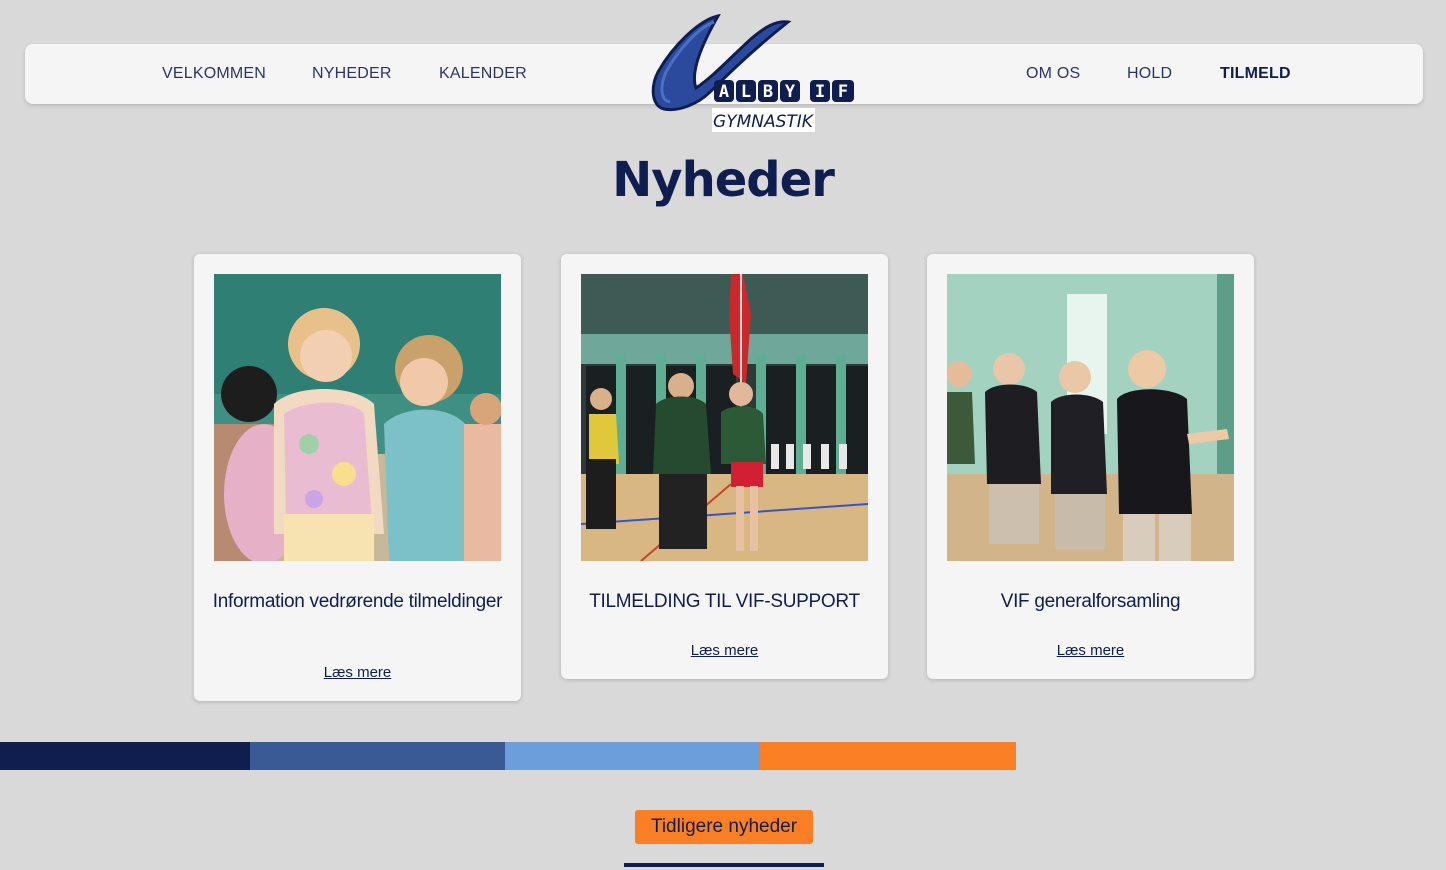 Image resolution: width=1446 pixels, height=870 pixels. Describe the element at coordinates (357, 417) in the screenshot. I see `children-dancing-photo` at that location.